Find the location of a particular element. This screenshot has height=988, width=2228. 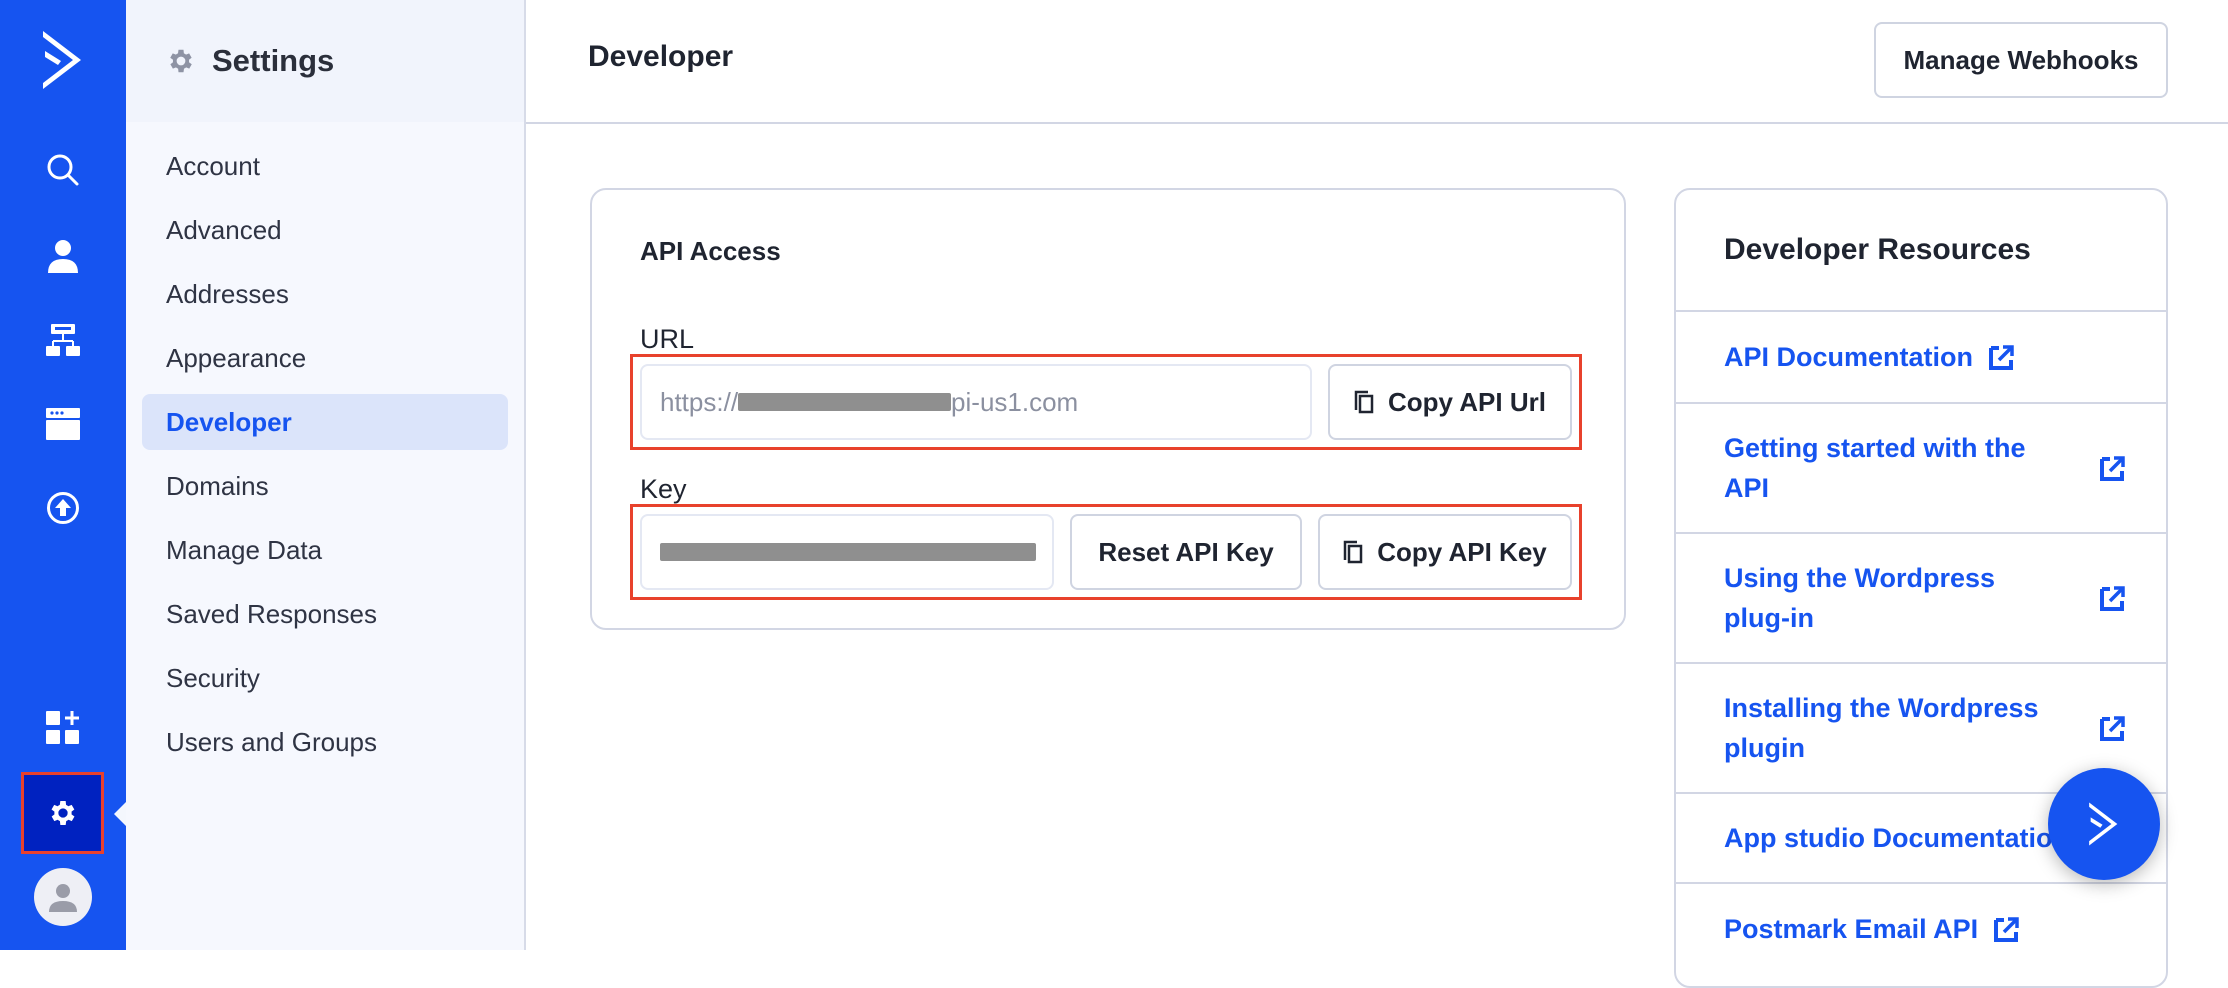

assistant-fab-button is located at coordinates (2104, 824).